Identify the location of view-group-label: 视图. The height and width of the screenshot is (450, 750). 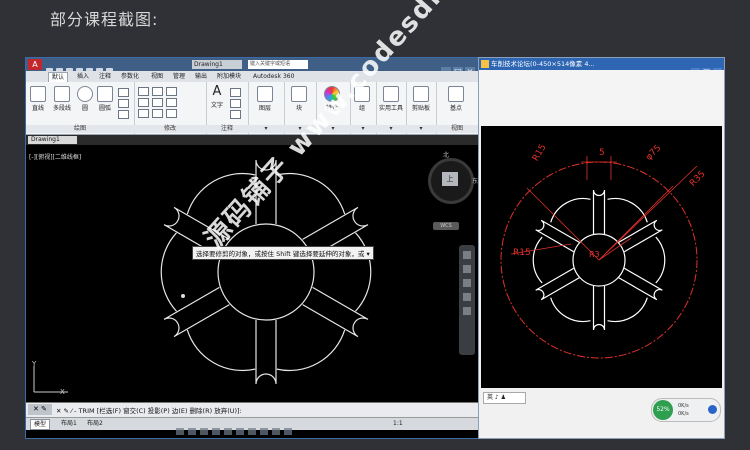
(457, 129).